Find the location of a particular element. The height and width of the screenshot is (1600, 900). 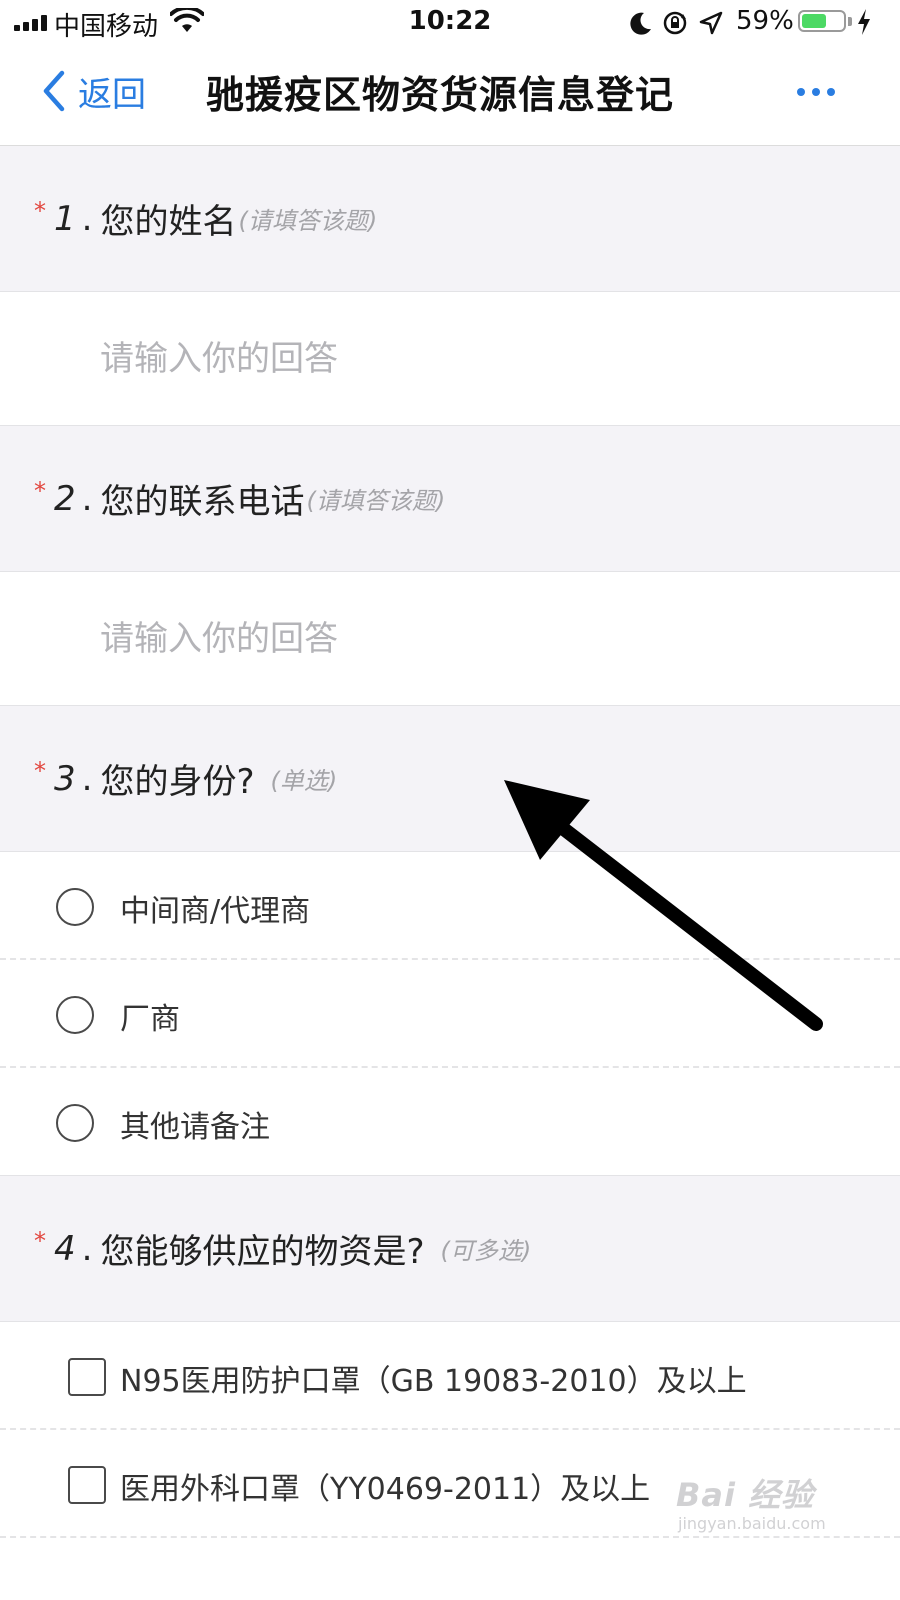

question-hint: (单选) is located at coordinates (304, 781).